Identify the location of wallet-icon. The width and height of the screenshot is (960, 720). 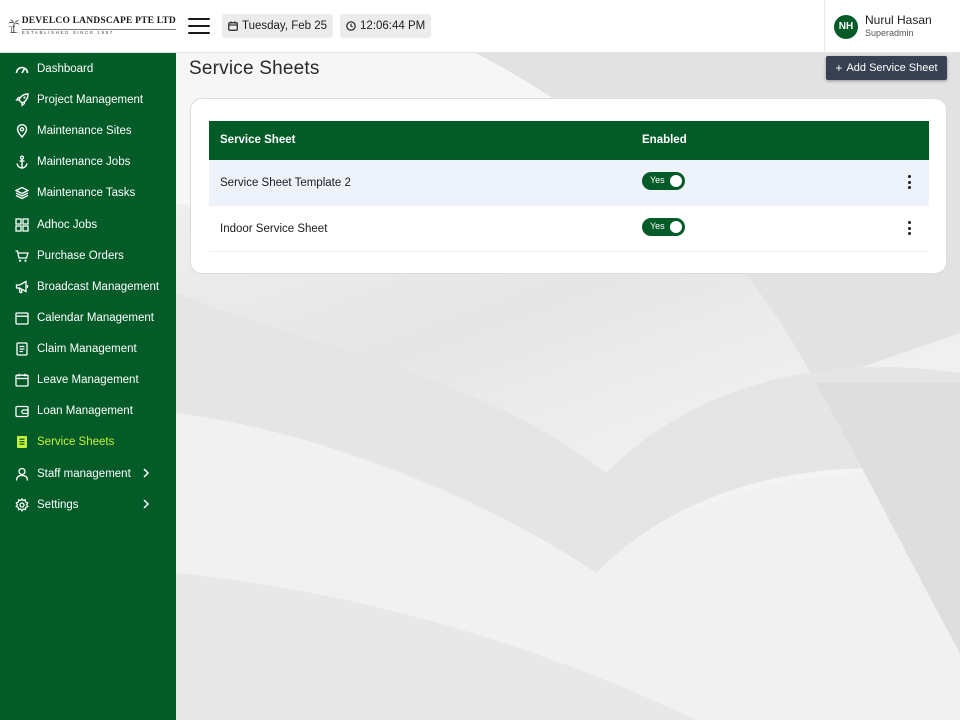
(22, 411).